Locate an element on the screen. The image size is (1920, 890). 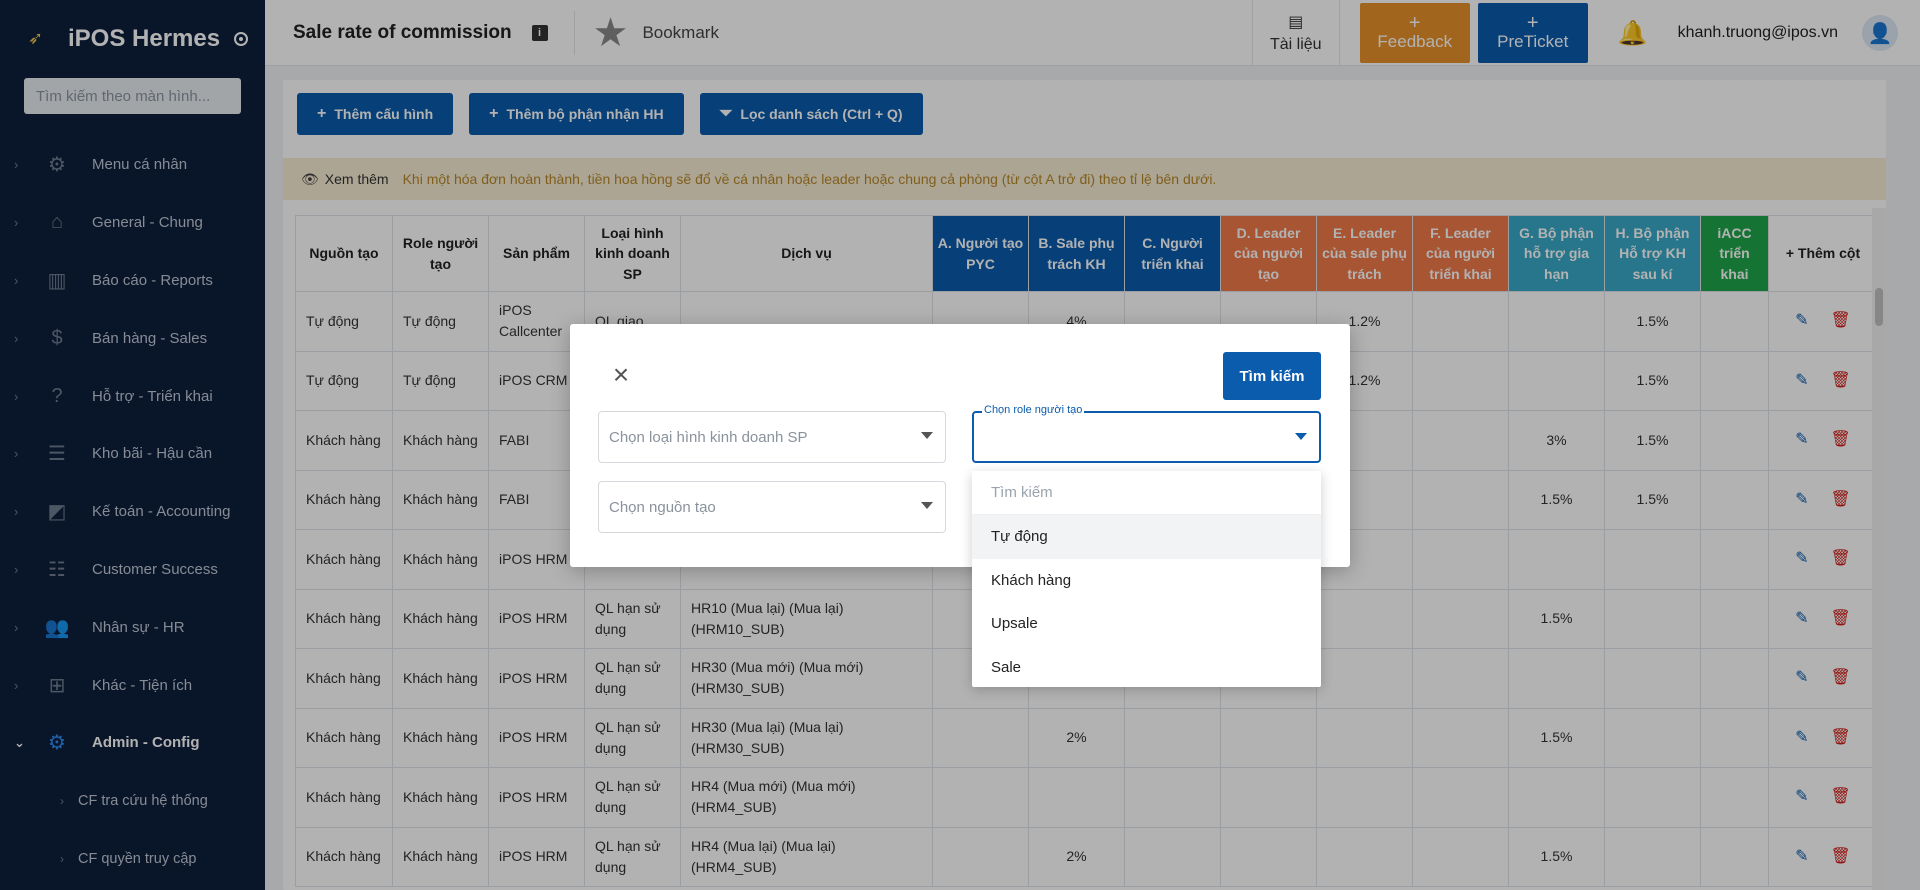
dropdown-option: Khách hàng is located at coordinates (1146, 581).